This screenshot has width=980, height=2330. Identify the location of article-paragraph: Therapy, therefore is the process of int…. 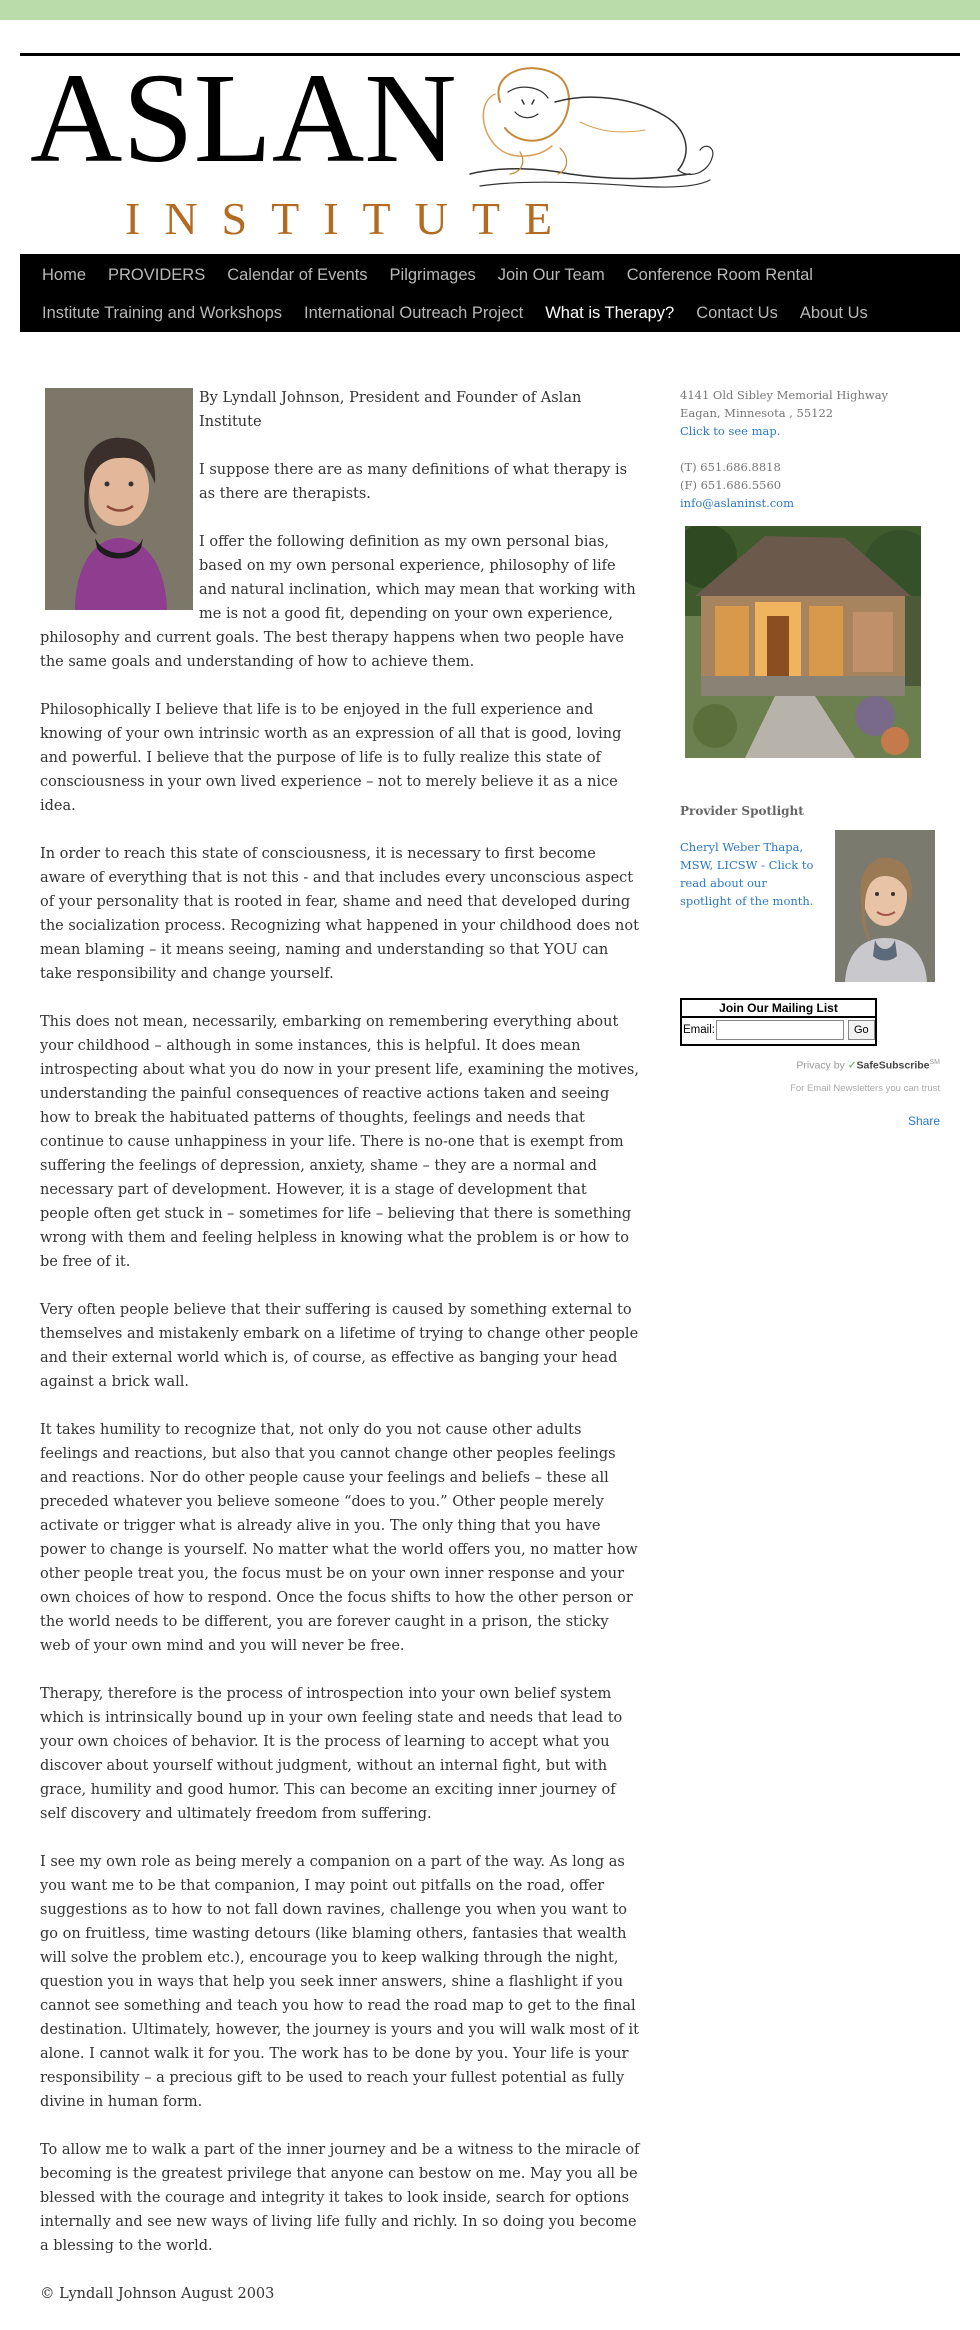
(331, 1754).